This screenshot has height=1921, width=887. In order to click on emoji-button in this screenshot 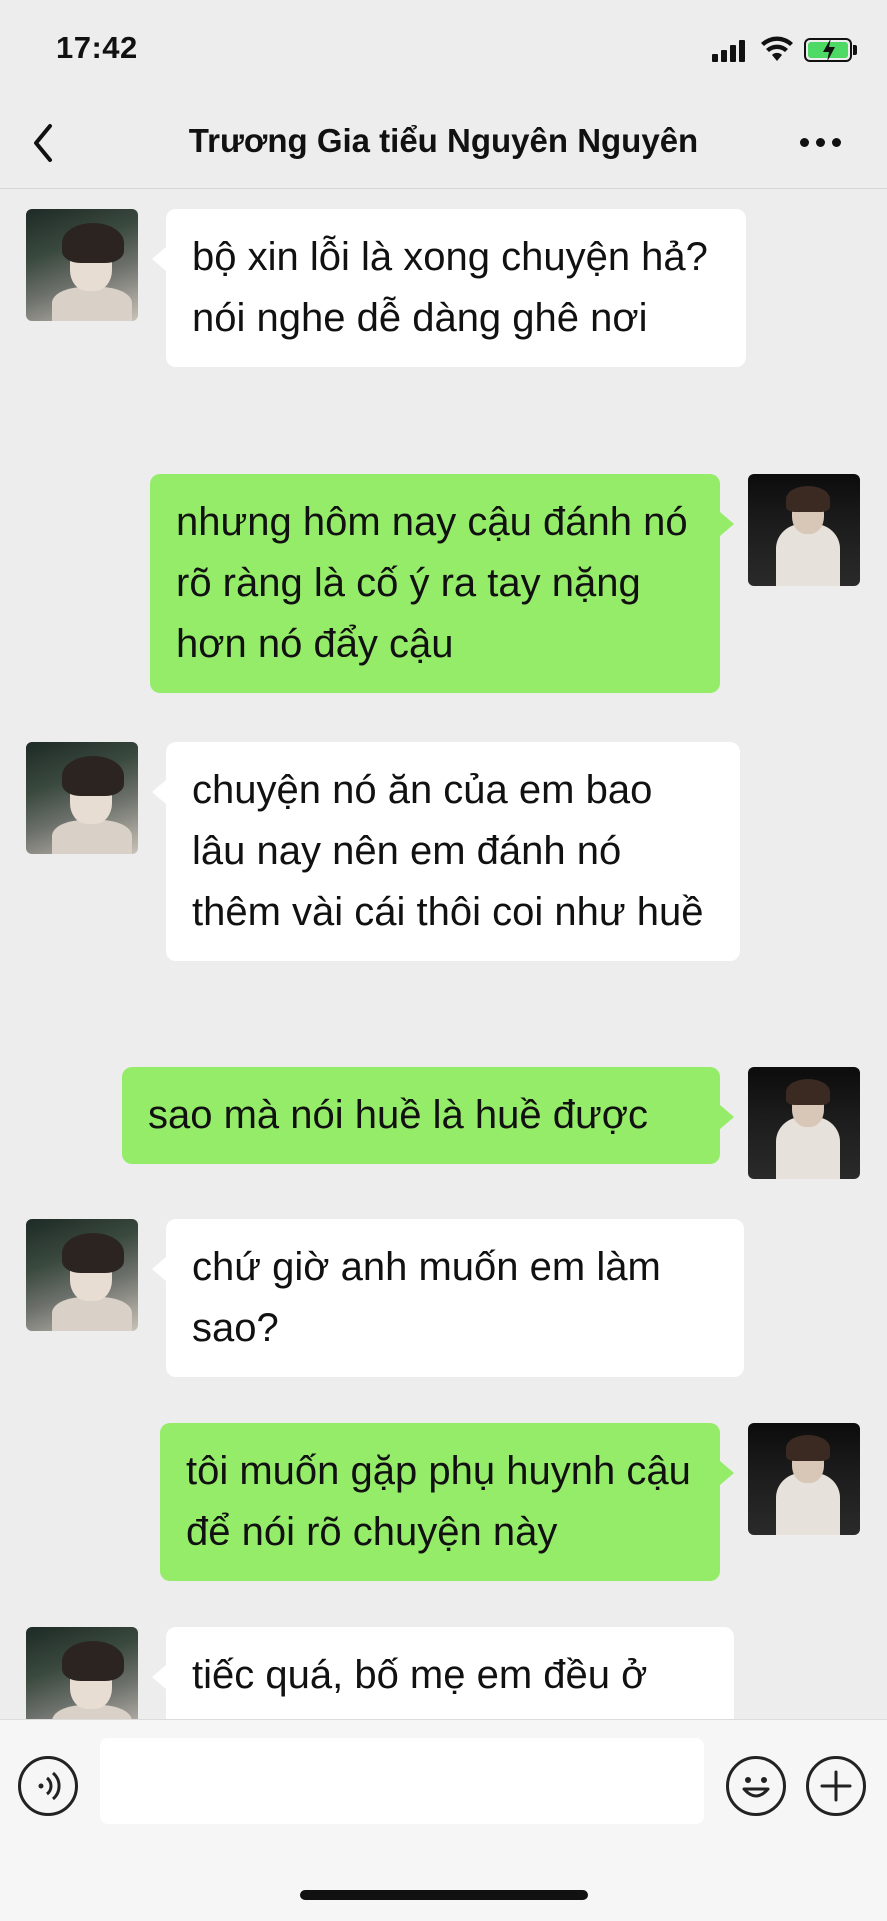, I will do `click(756, 1786)`.